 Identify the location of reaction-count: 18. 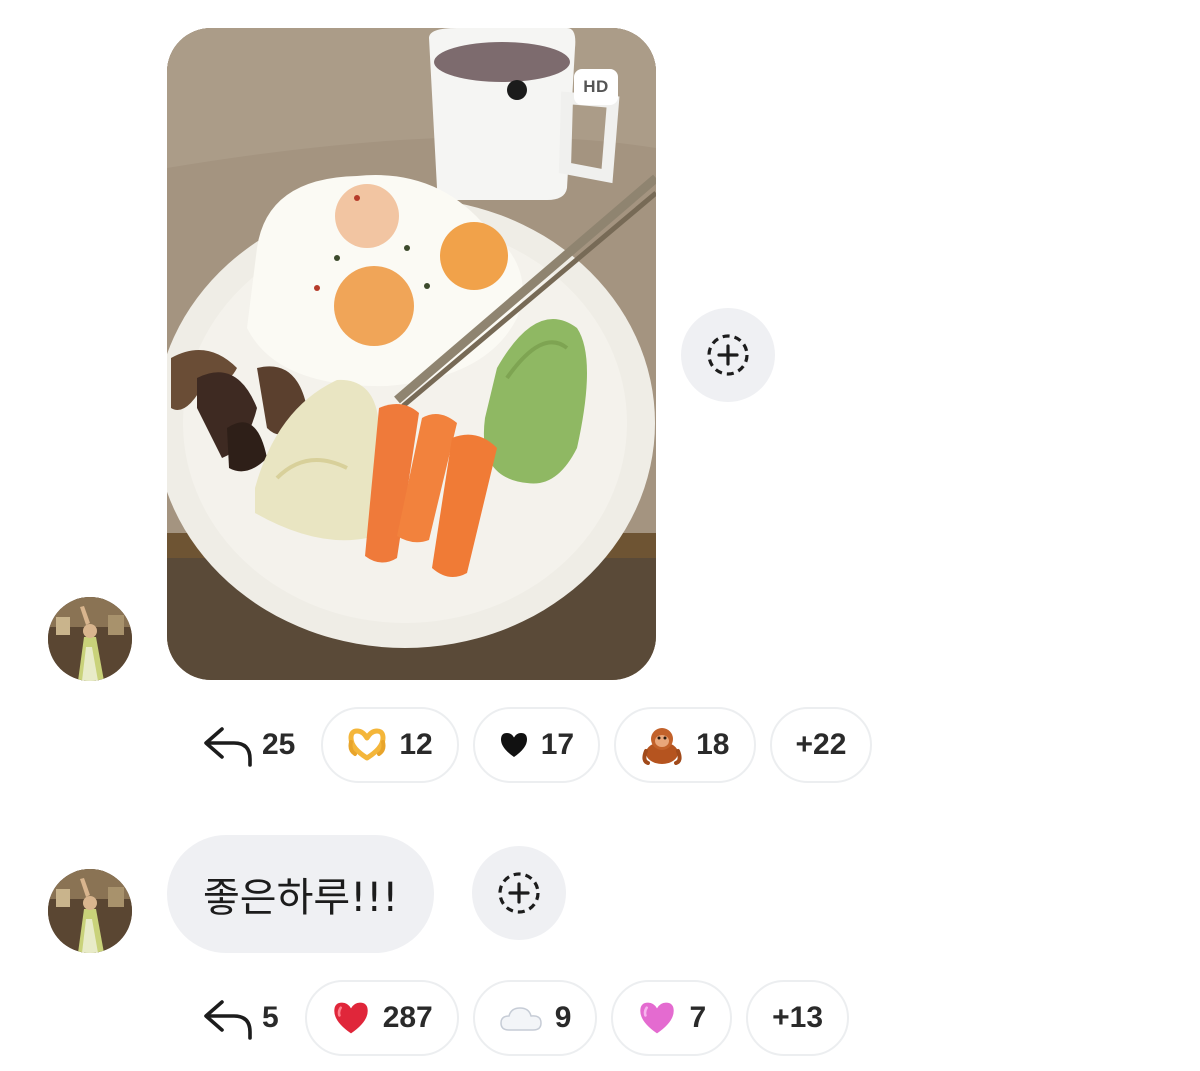
(713, 744).